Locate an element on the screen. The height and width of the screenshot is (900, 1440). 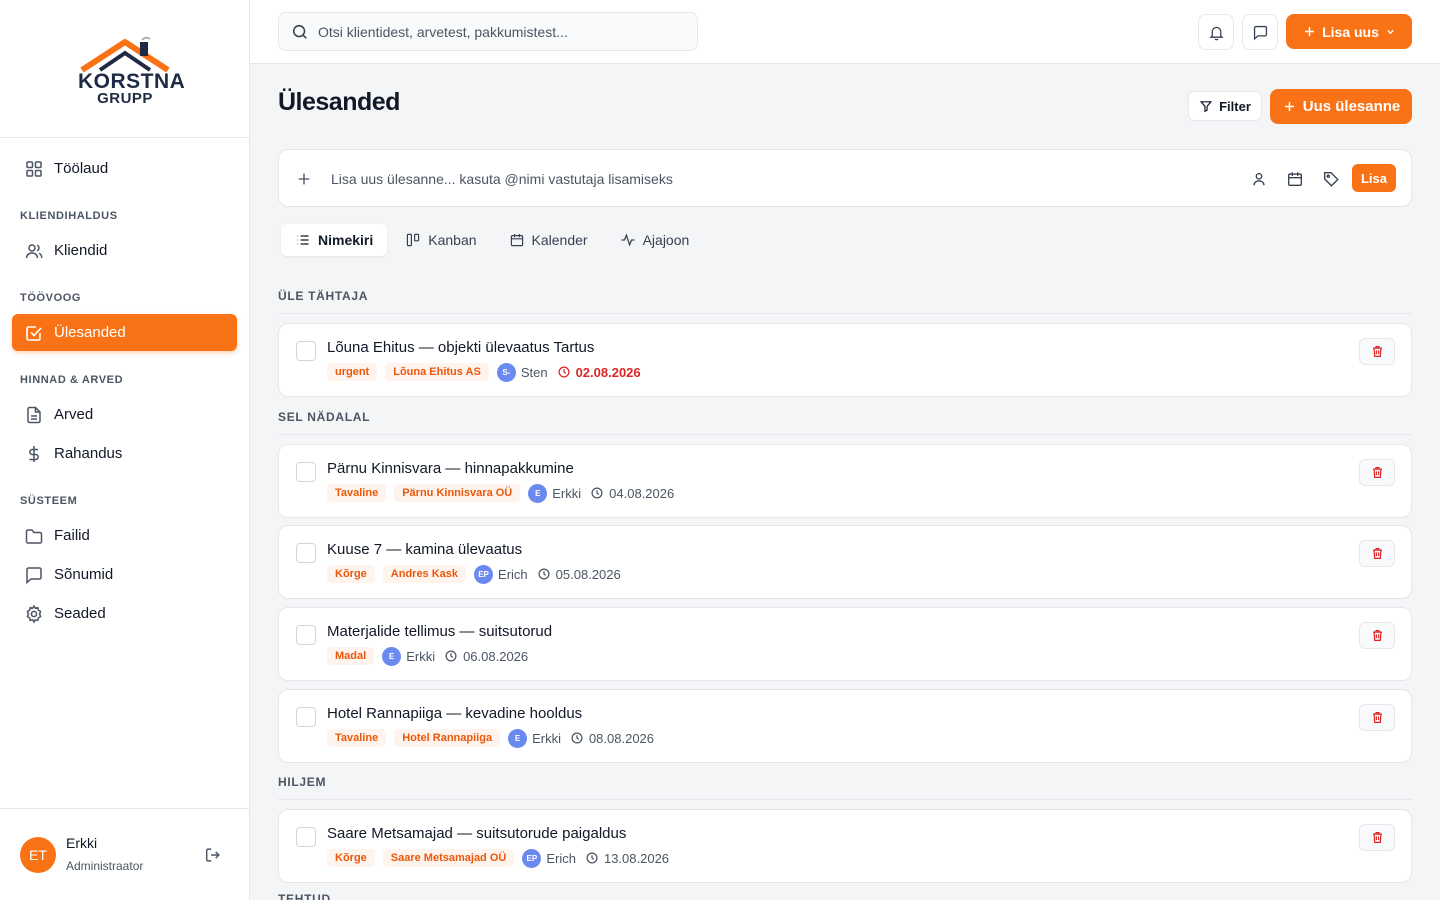
tab-label: Nimekiri is located at coordinates (346, 240).